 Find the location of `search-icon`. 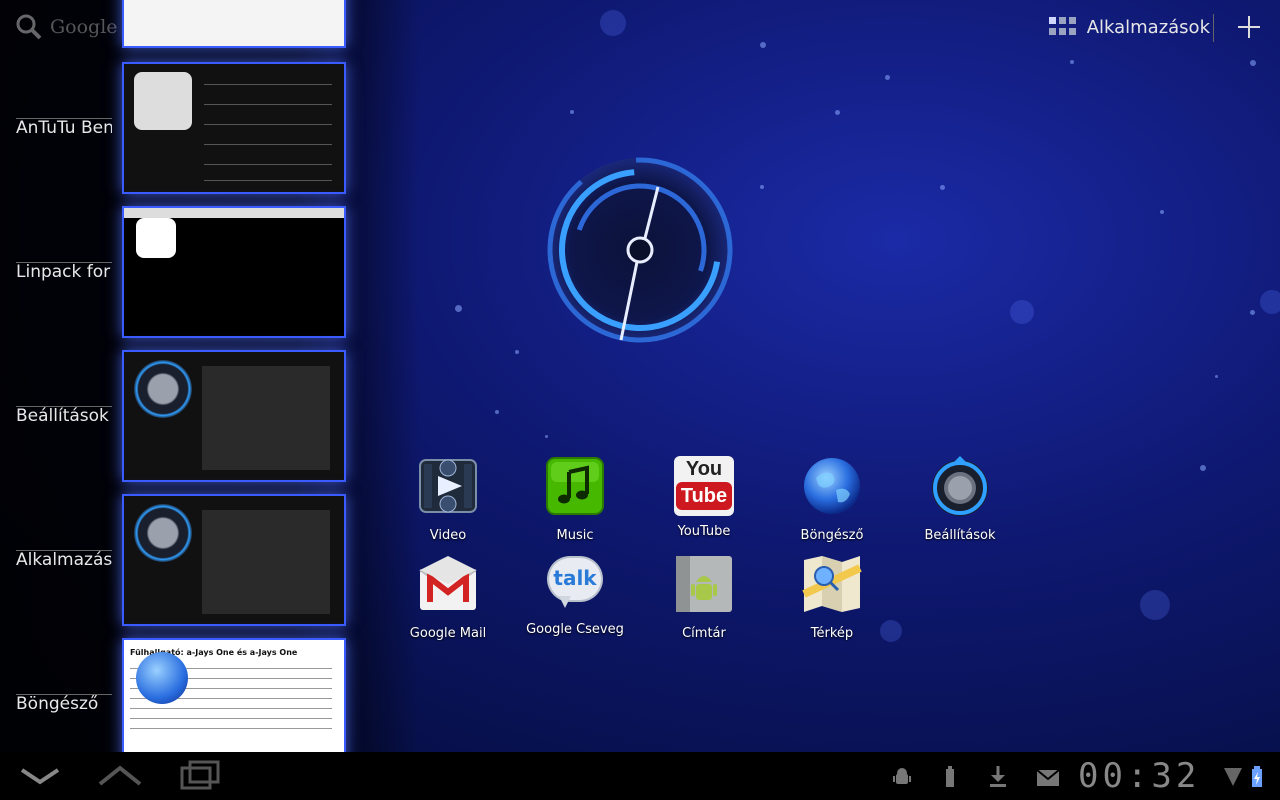

search-icon is located at coordinates (29, 27).